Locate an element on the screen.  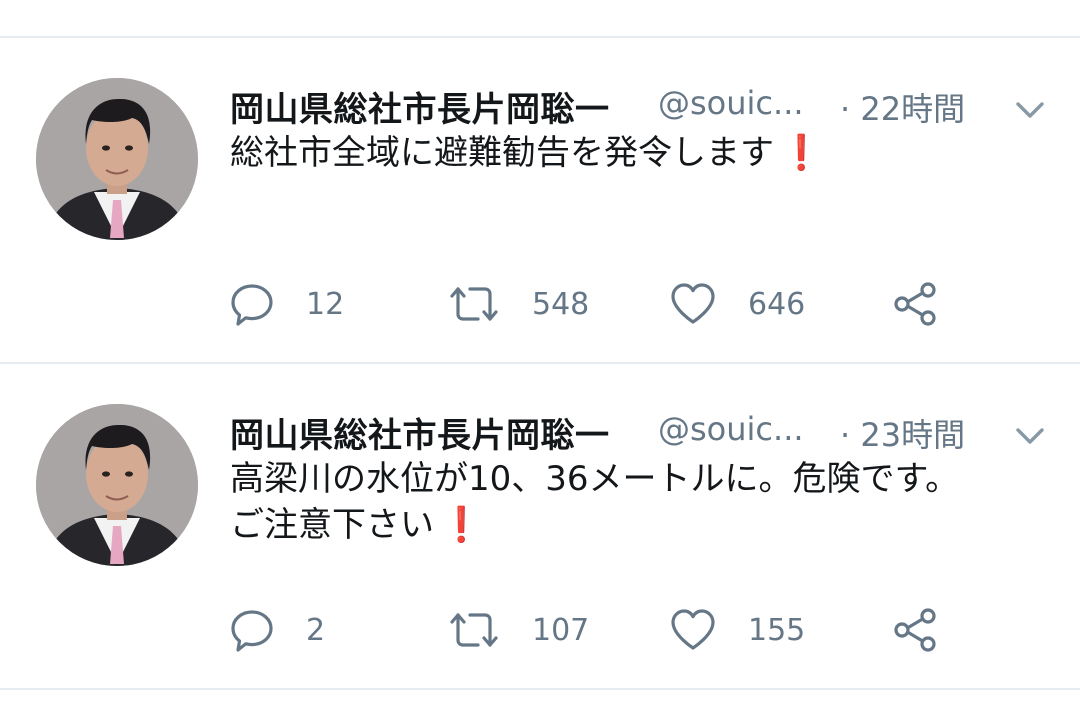
reply-button: 2 is located at coordinates (276, 630).